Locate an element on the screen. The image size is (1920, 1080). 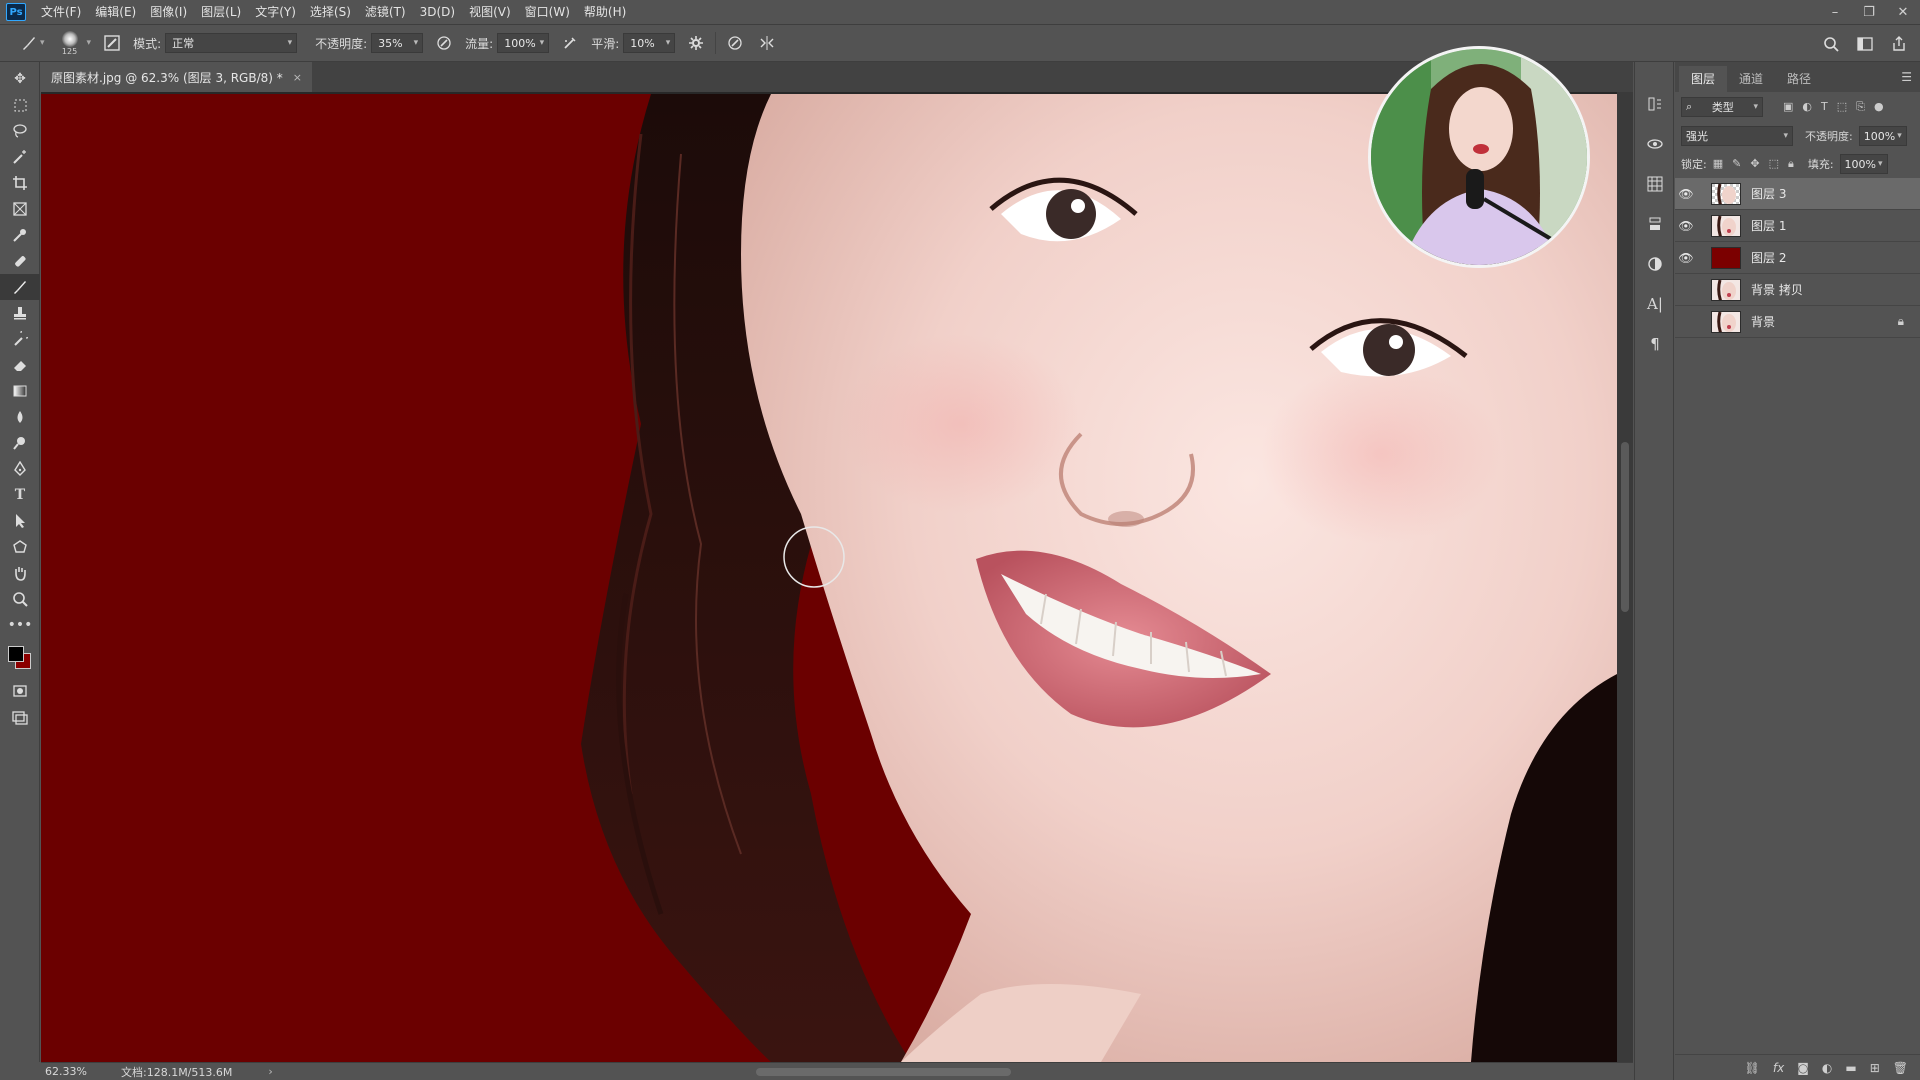
zoom-level: 62.33% is located at coordinates (71, 1071).